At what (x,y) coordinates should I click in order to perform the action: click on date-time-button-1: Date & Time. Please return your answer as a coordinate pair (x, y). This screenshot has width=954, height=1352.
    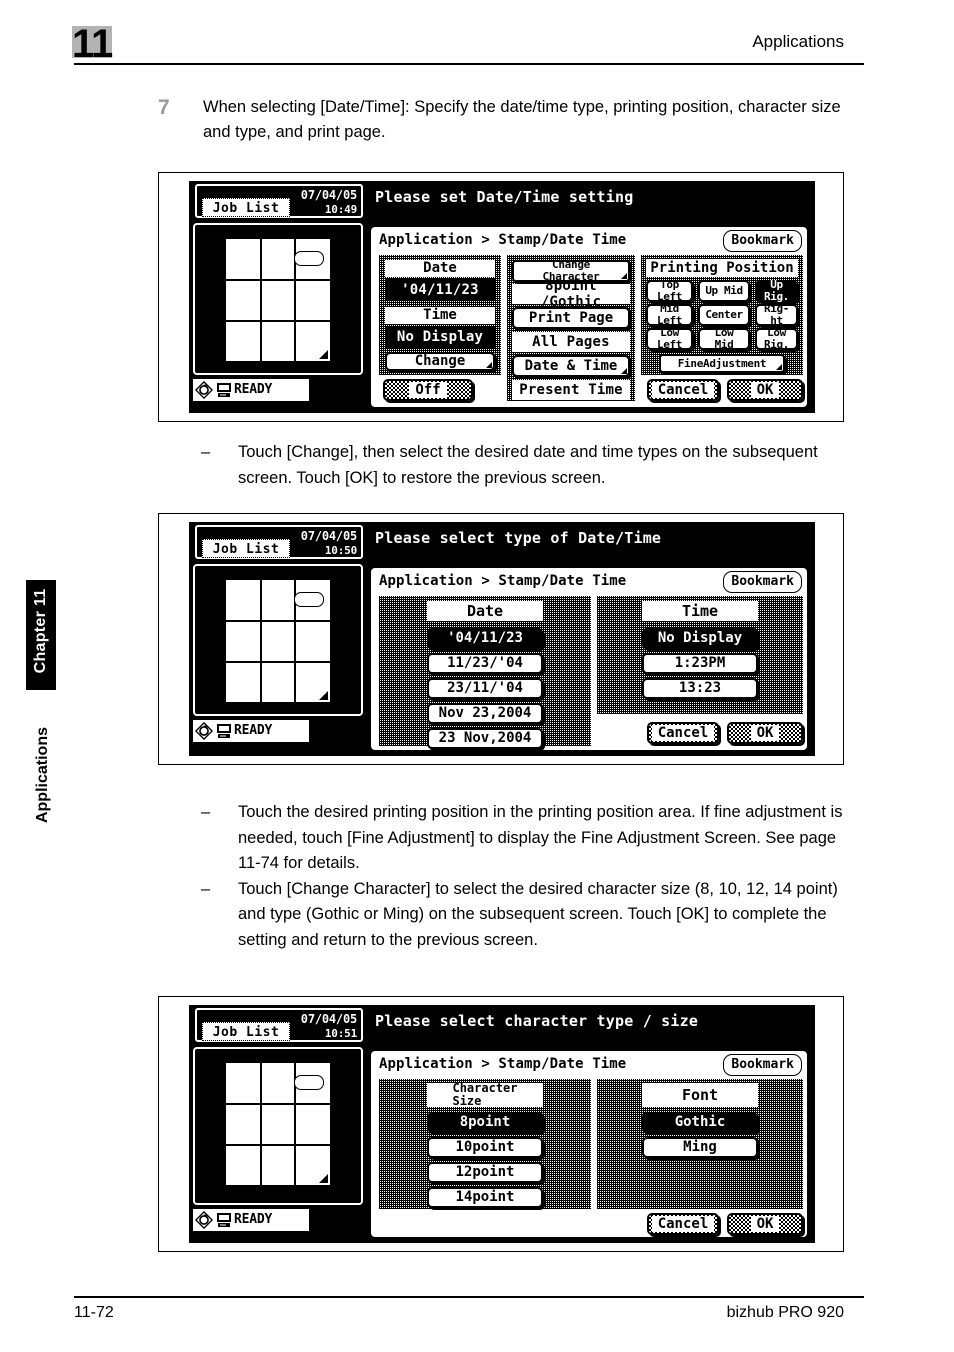
    Looking at the image, I should click on (571, 366).